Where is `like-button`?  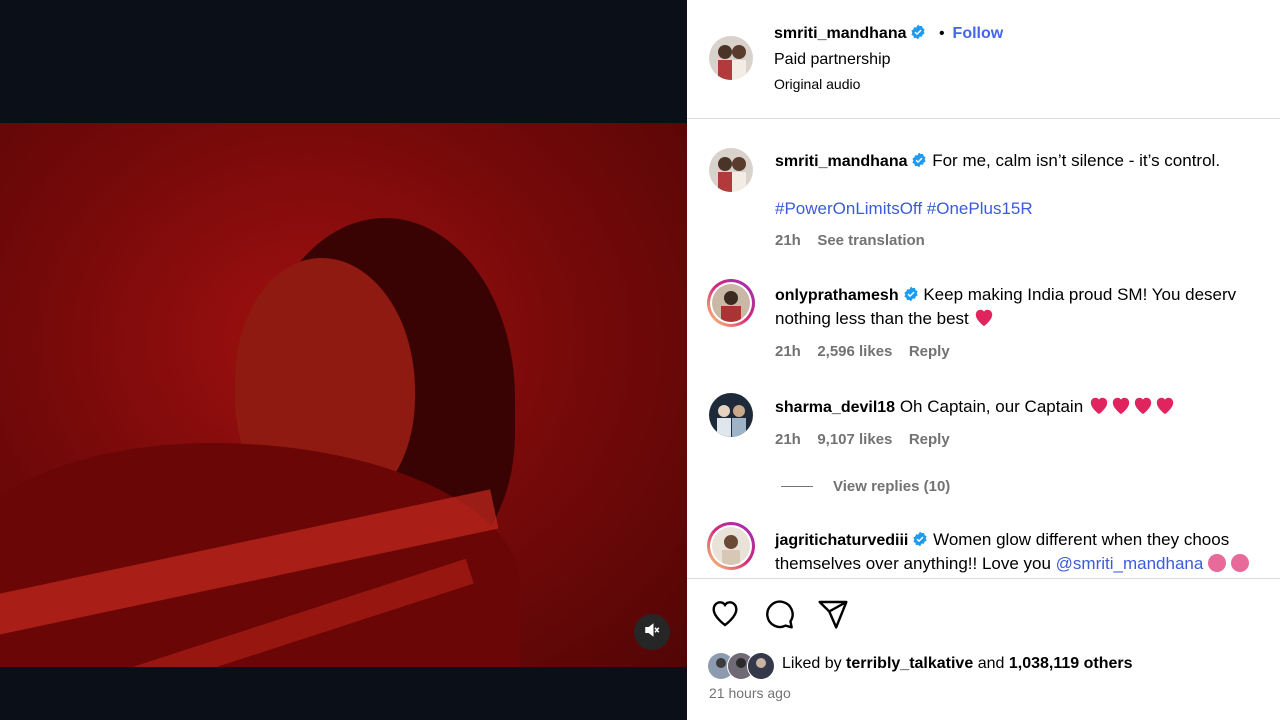 like-button is located at coordinates (725, 615).